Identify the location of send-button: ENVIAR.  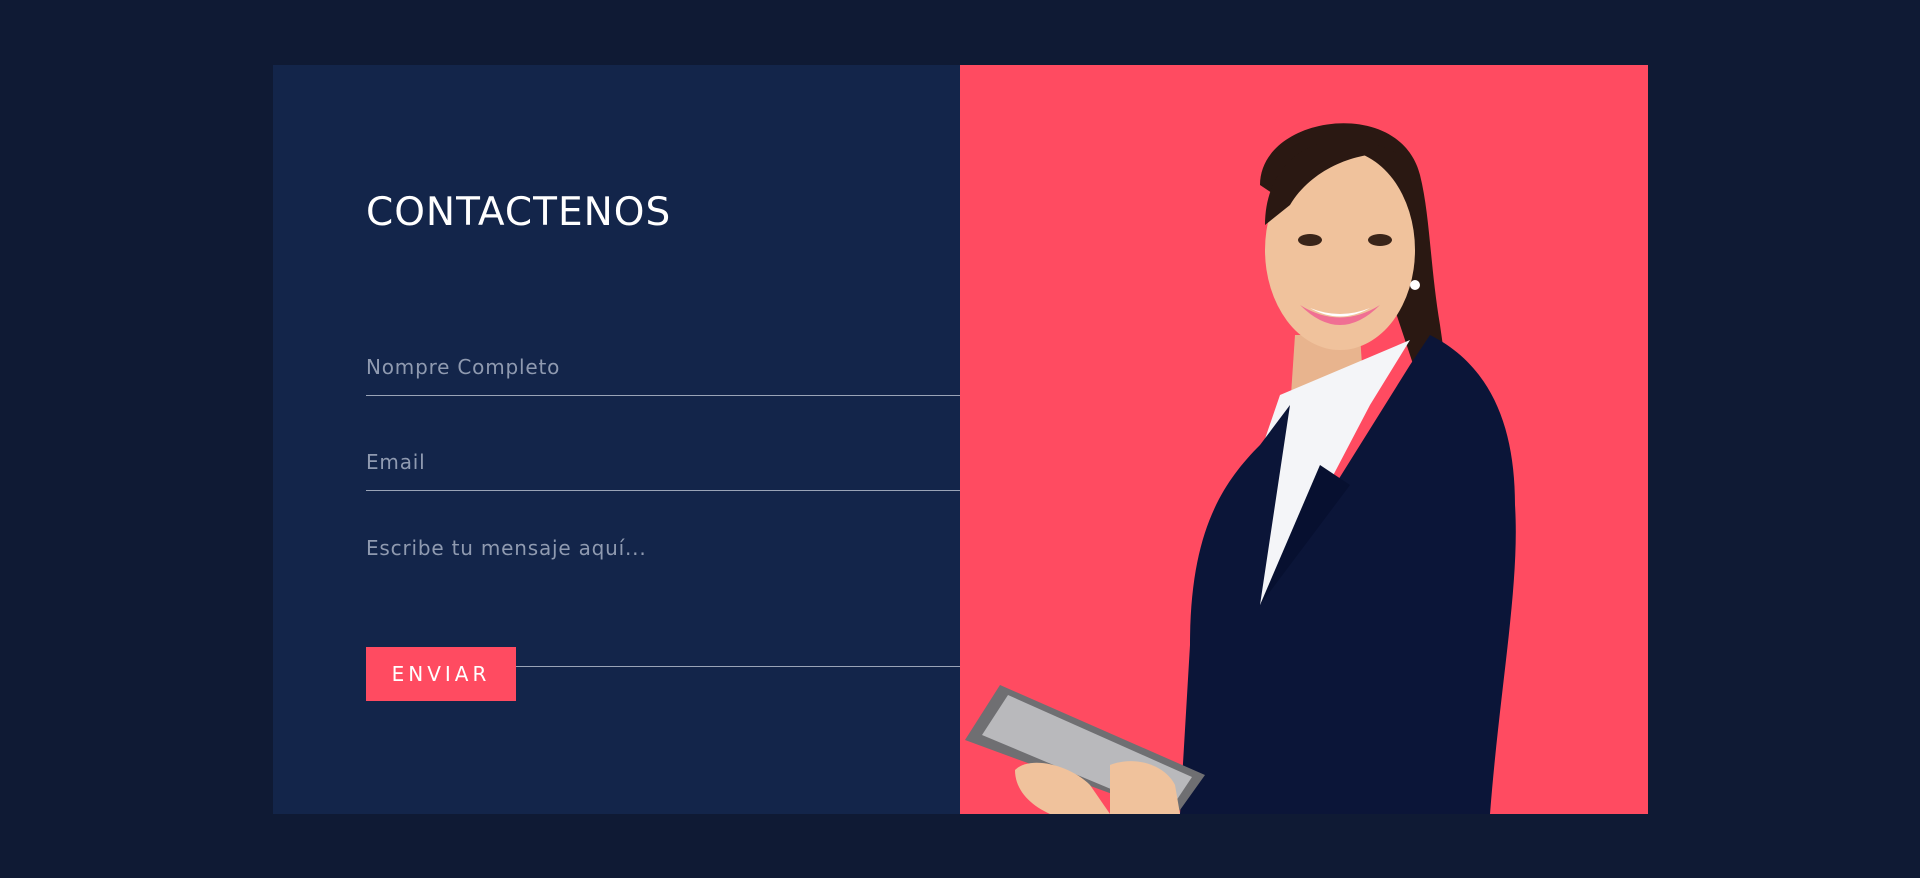
(441, 674).